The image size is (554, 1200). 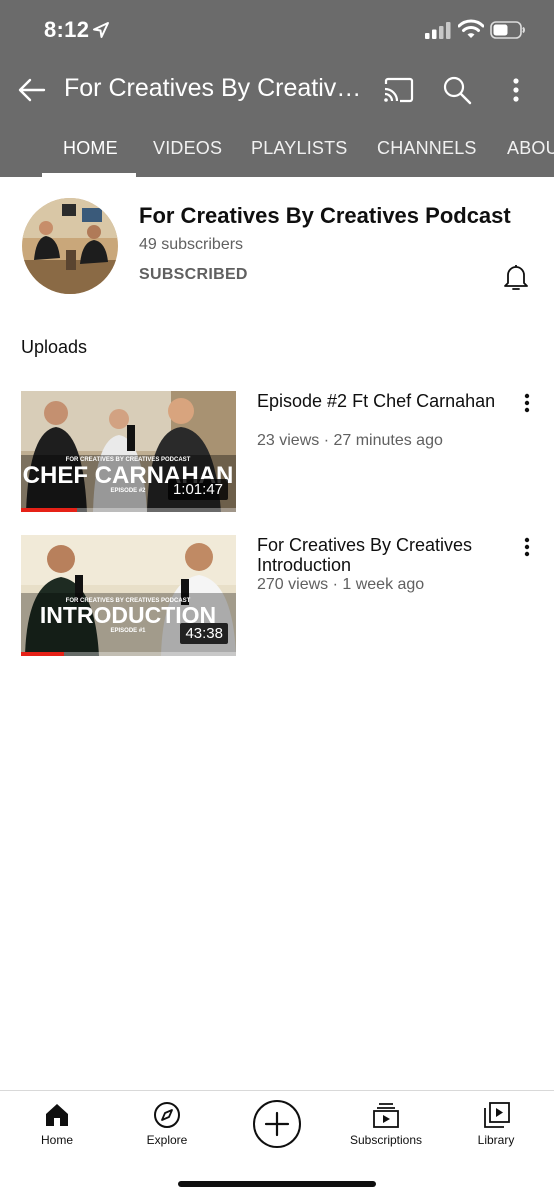 What do you see at coordinates (350, 440) in the screenshot?
I see `video-meta: 23 views · 27 minutes ago` at bounding box center [350, 440].